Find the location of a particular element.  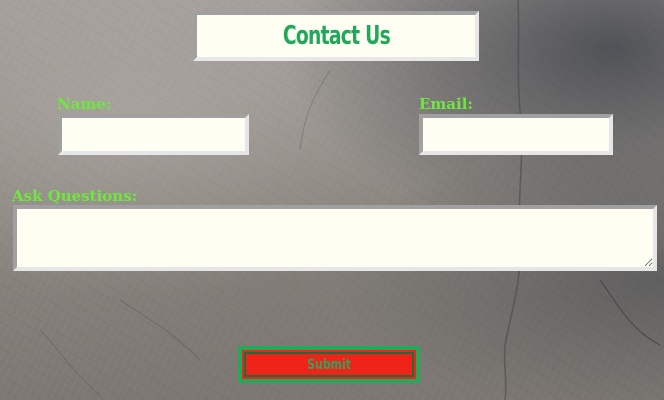

questions-label: Ask Questions: is located at coordinates (75, 196).